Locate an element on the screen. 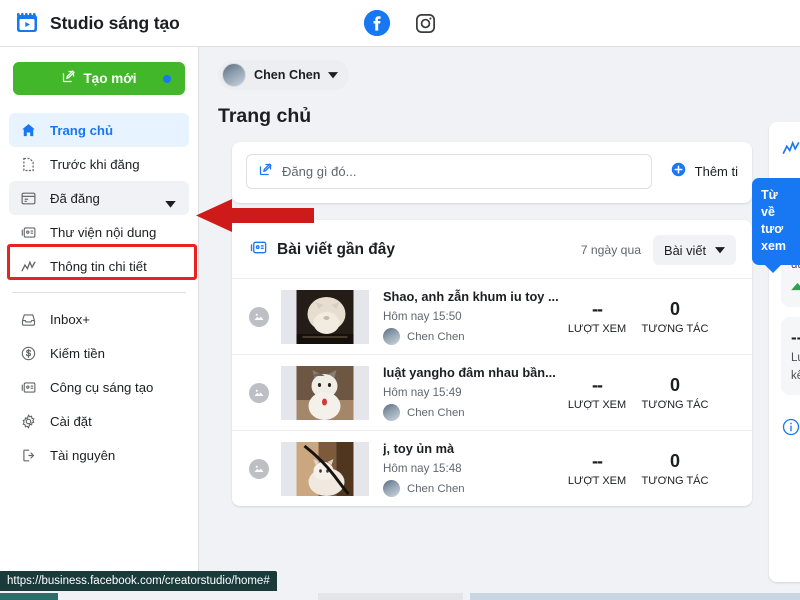 The image size is (800, 600). sidebar-item-tai-nguyen: Tài nguyên is located at coordinates (99, 455).